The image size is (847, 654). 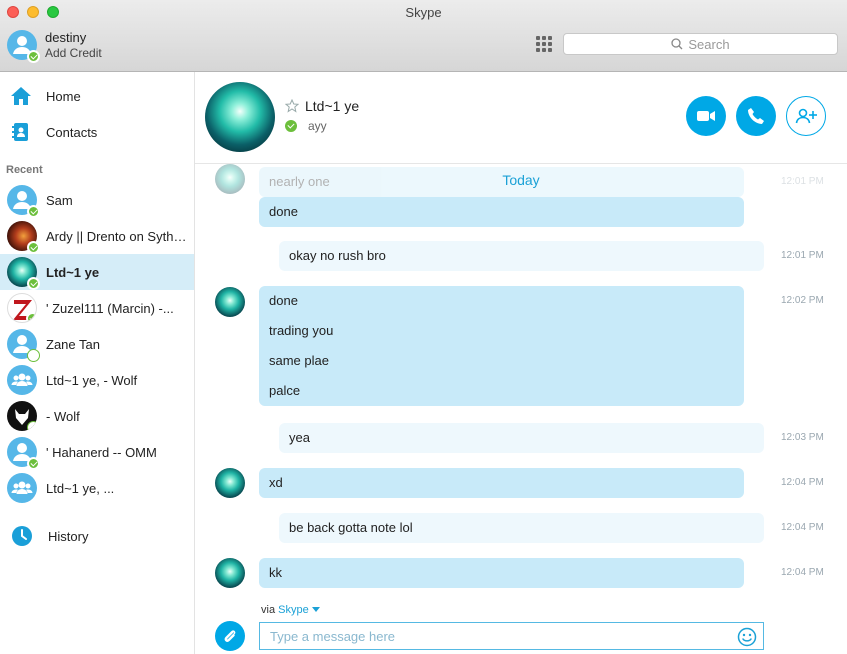 I want to click on group-icon, so click(x=22, y=379).